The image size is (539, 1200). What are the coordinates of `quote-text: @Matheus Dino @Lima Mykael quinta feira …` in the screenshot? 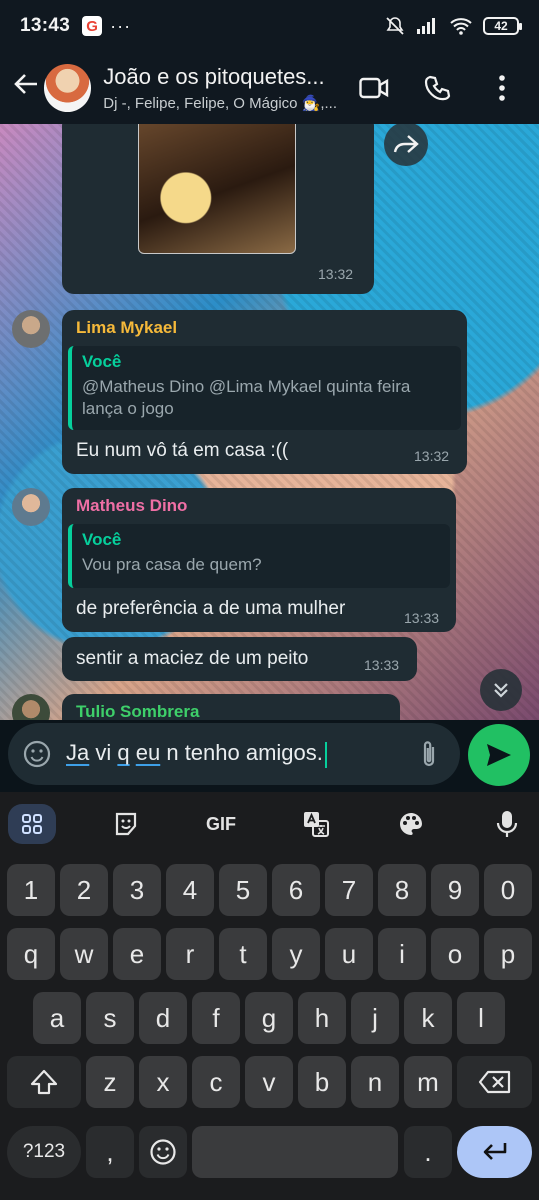 It's located at (246, 397).